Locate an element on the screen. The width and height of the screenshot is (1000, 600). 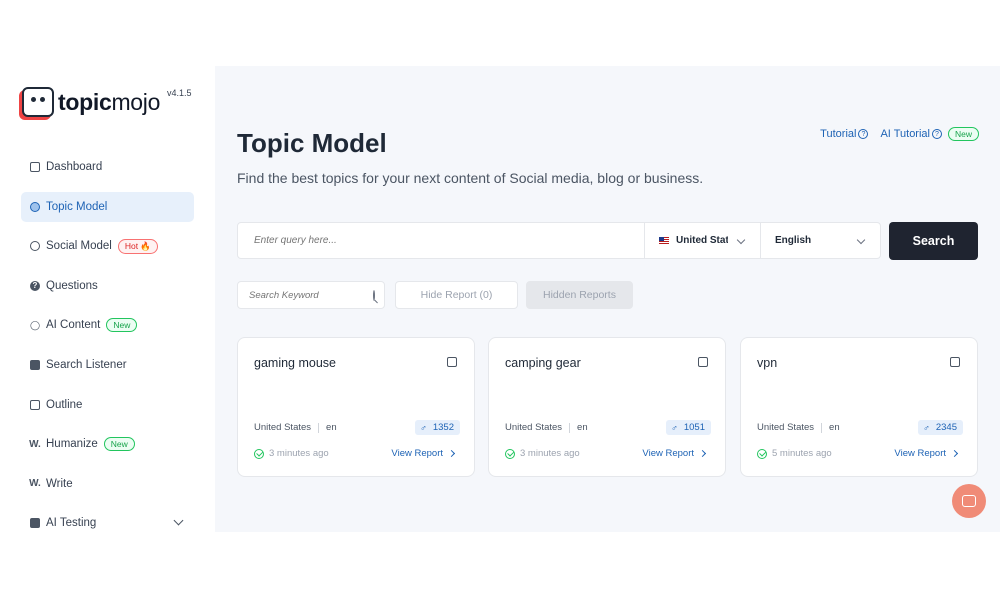
hot-badge: Hot 🔥 is located at coordinates (138, 246).